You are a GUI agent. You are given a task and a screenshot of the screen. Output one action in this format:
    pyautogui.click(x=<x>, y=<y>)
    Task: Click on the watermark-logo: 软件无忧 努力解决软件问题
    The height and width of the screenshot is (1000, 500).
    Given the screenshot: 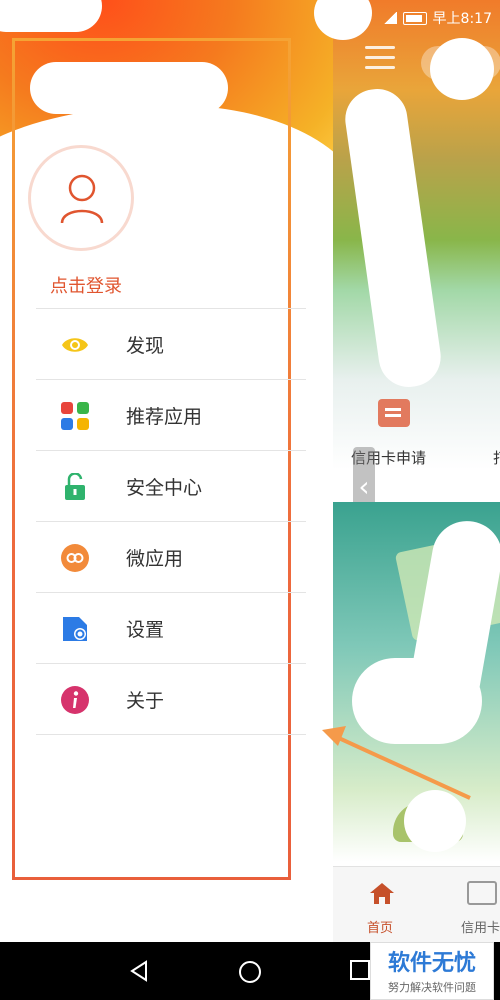 What is the action you would take?
    pyautogui.click(x=432, y=971)
    